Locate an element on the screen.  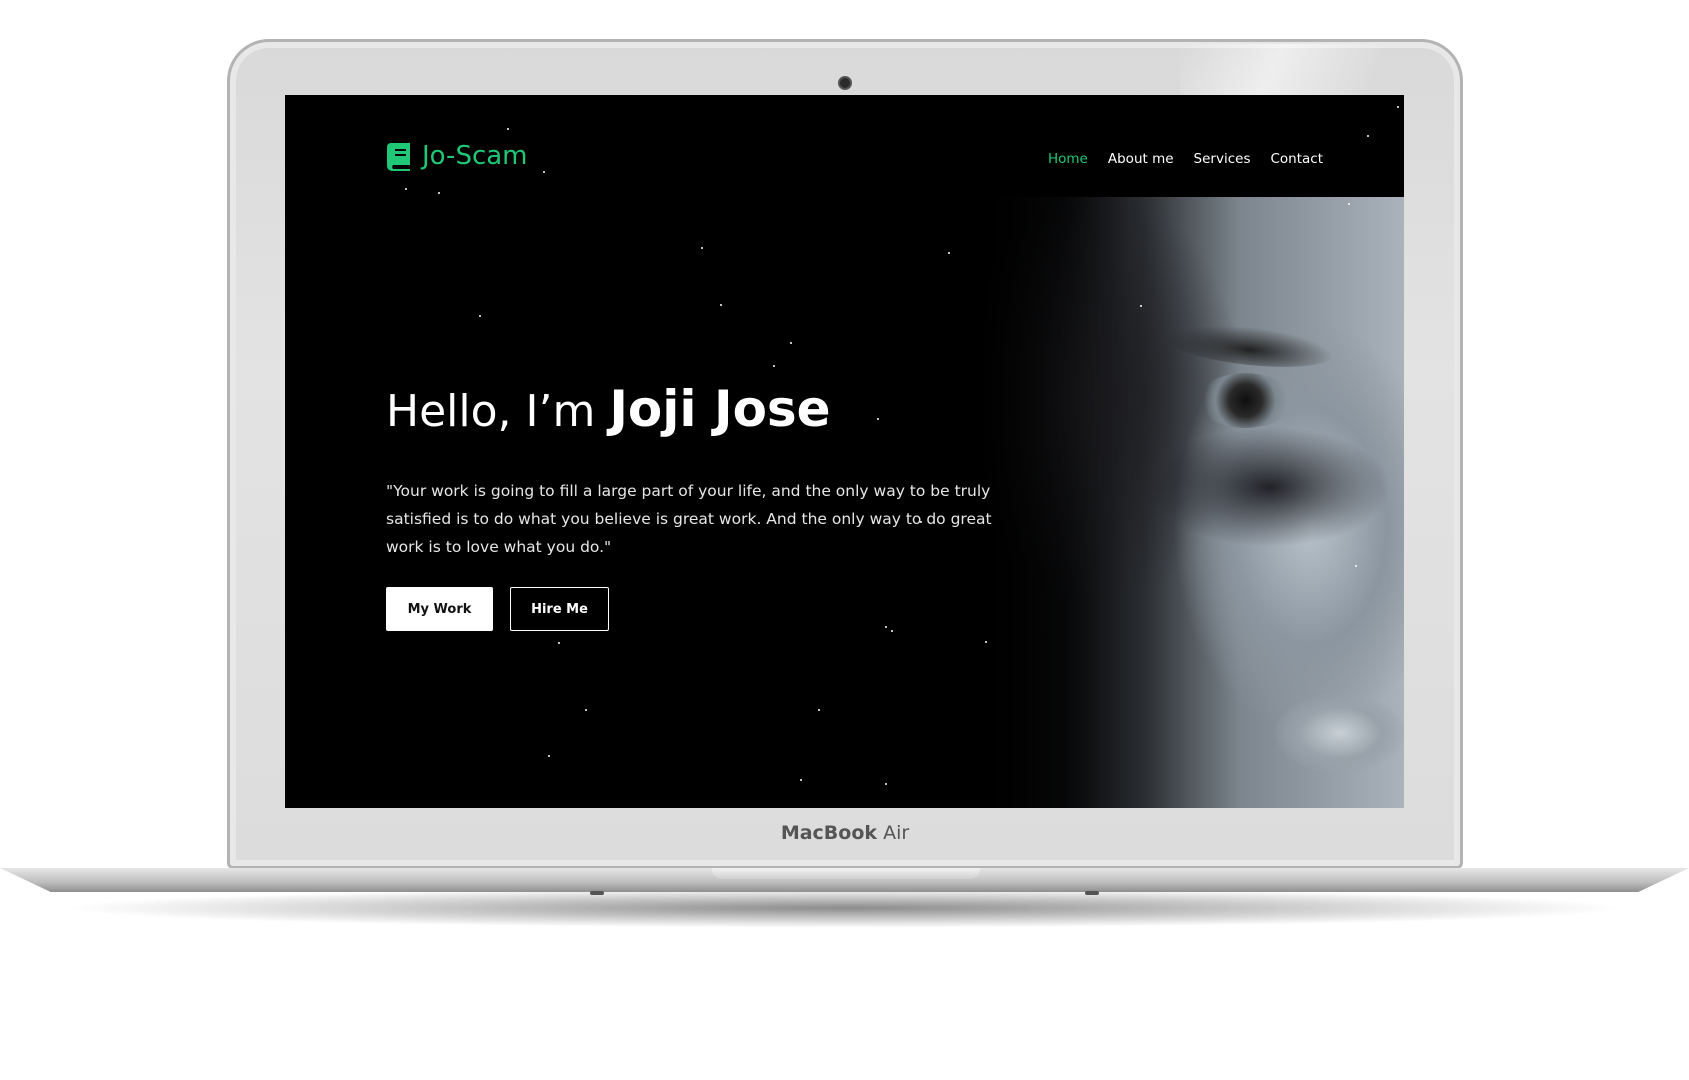
hero-name: Joji Jose is located at coordinates (720, 409).